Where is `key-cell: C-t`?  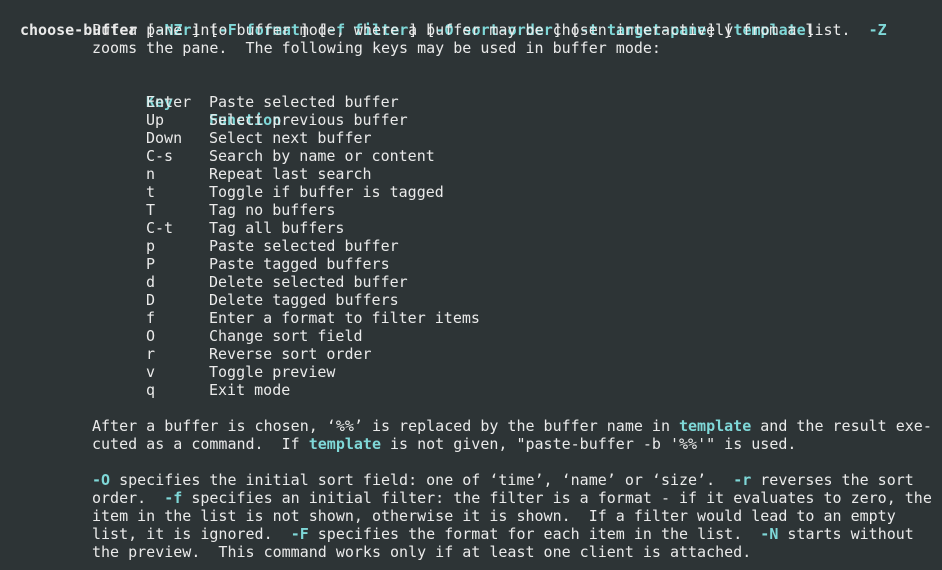
key-cell: C-t is located at coordinates (160, 228).